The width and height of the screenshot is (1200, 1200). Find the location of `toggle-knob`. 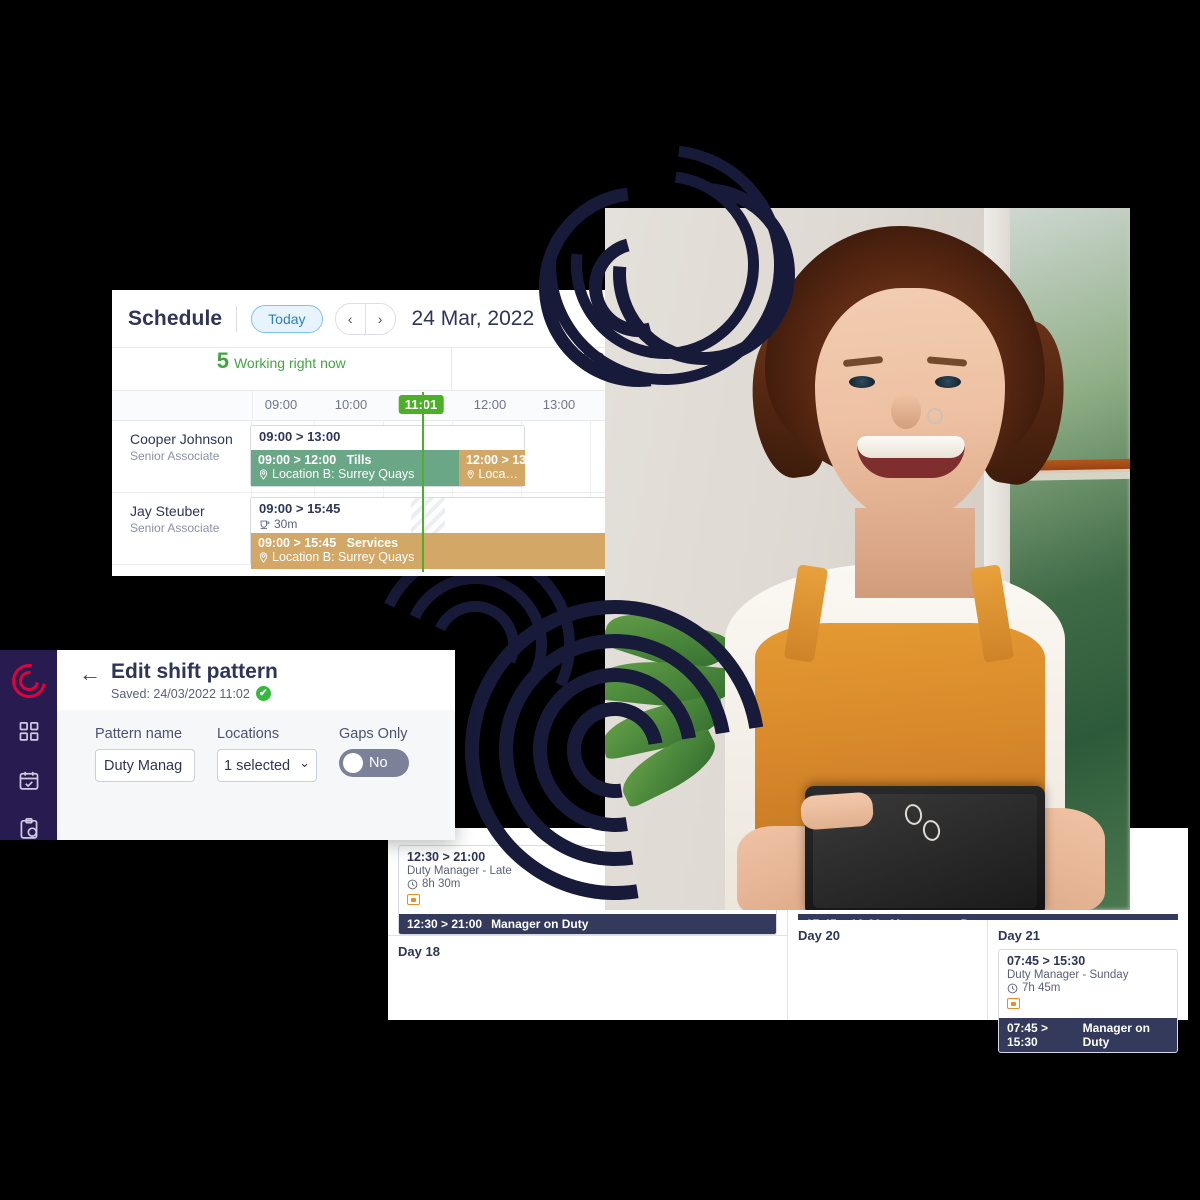

toggle-knob is located at coordinates (353, 763).